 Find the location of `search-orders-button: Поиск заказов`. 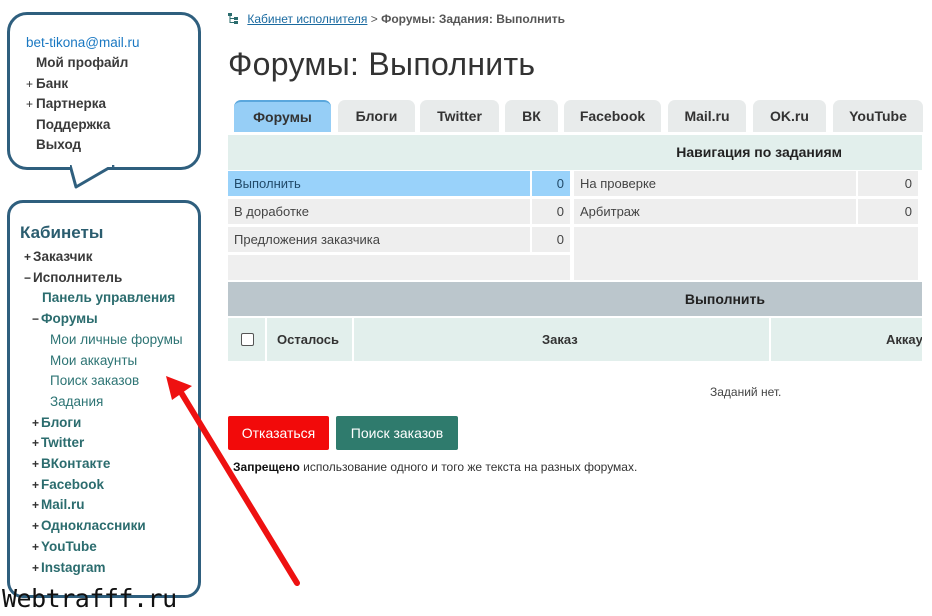

search-orders-button: Поиск заказов is located at coordinates (397, 433).